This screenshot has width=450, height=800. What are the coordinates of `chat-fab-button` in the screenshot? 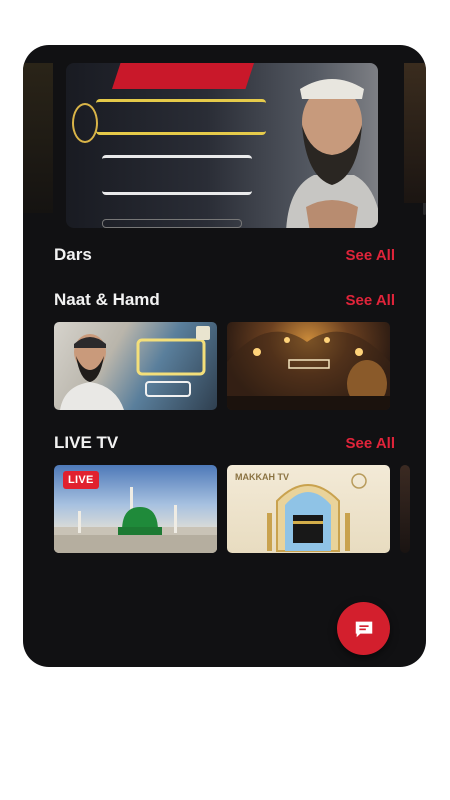 It's located at (363, 628).